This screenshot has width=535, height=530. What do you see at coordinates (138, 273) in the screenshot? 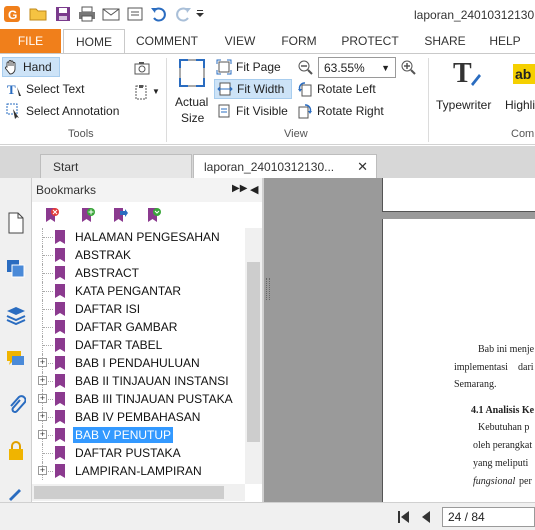
I see `bookmark-item: ABSTRACT` at bounding box center [138, 273].